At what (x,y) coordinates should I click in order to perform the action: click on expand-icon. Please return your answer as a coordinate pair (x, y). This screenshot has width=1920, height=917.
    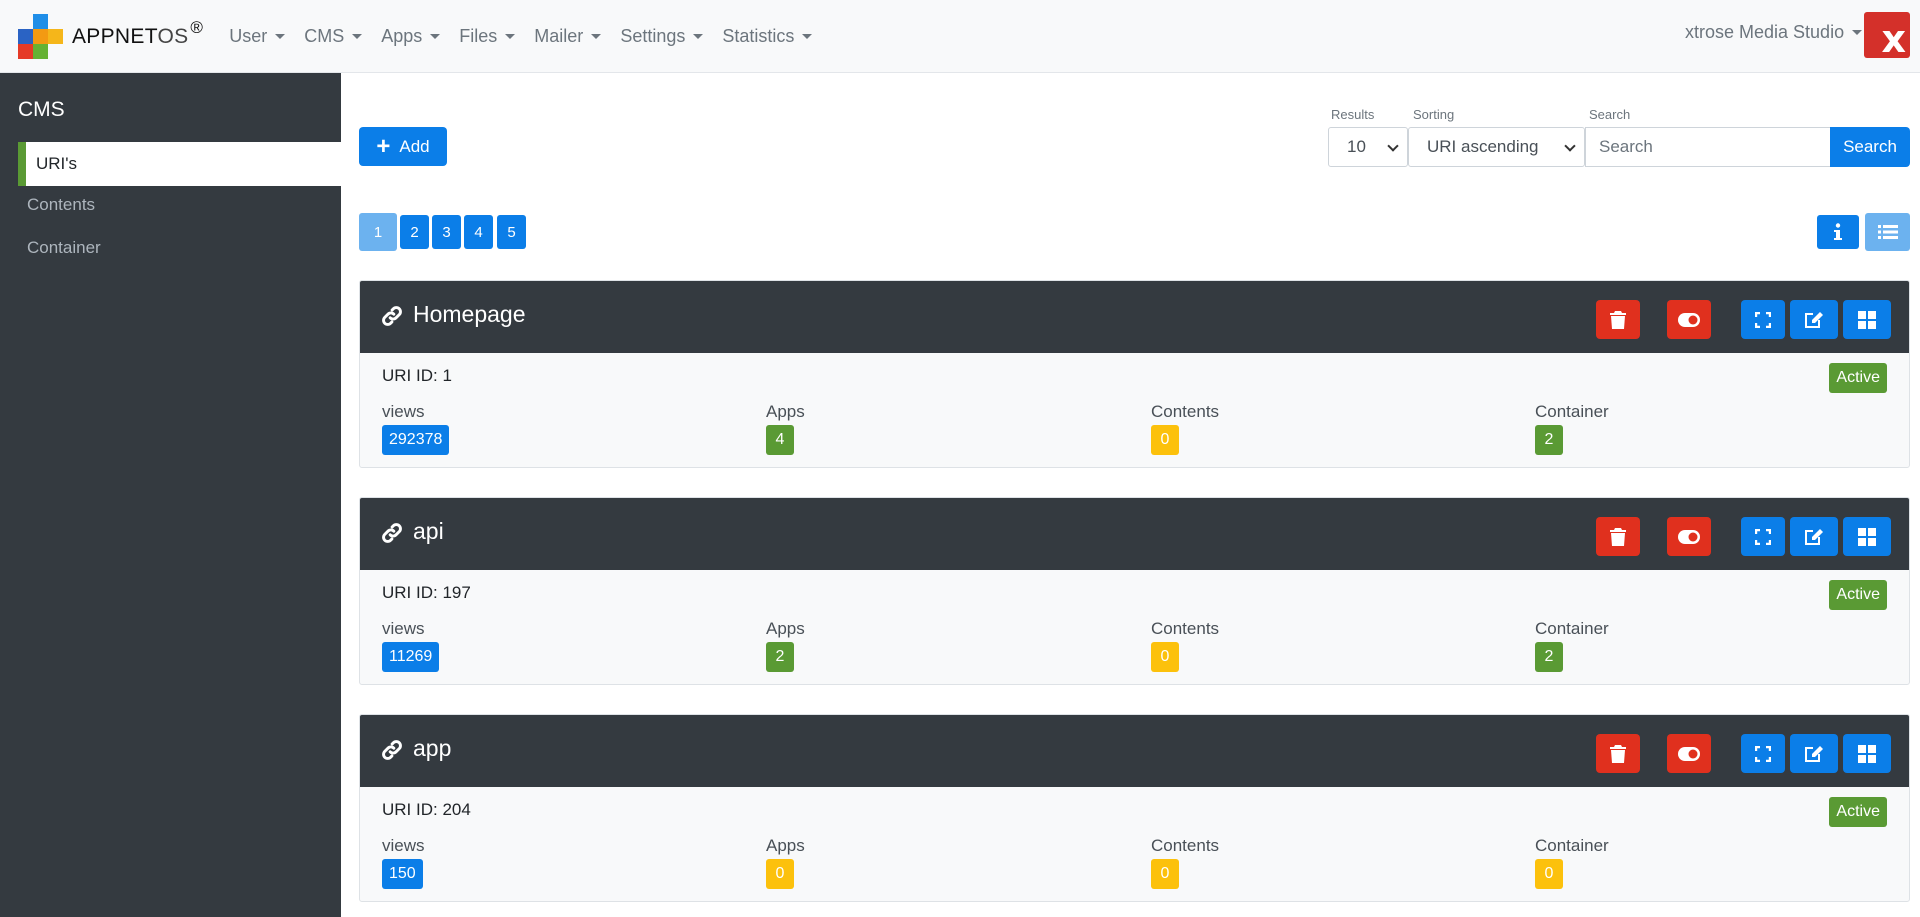
    Looking at the image, I should click on (1763, 536).